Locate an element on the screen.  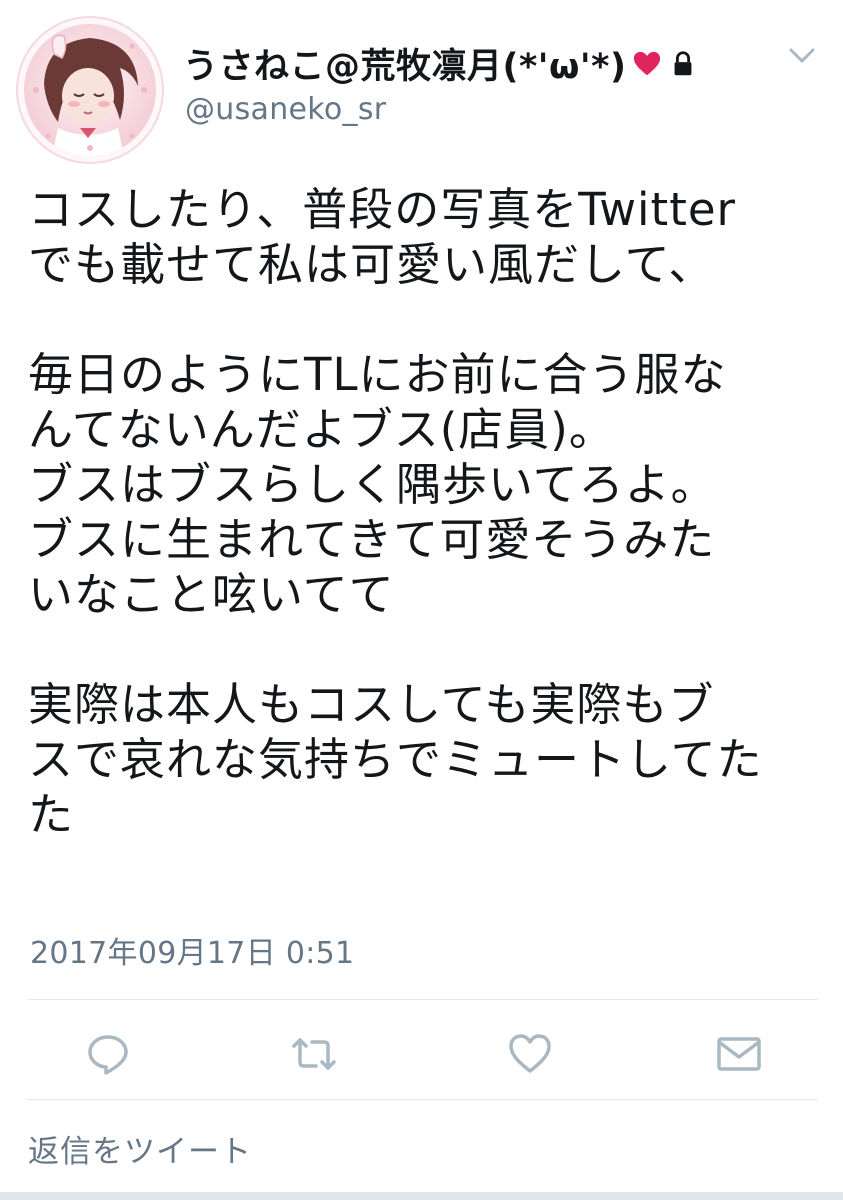
tweet-line: ブスはブスらしく隅歩いてろよ。 is located at coordinates (372, 484).